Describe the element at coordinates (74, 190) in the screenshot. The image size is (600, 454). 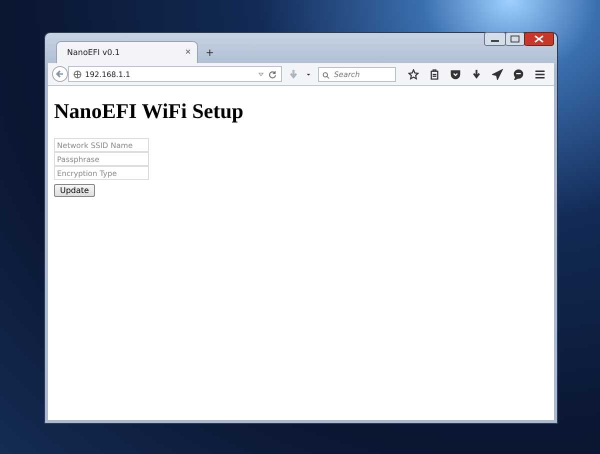
I see `update-button: Update` at that location.